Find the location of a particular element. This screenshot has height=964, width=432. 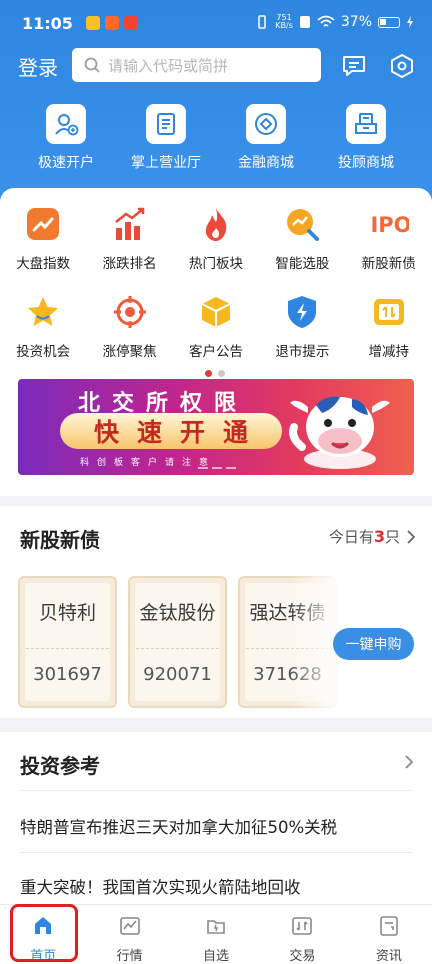

grid-item-opportunity: 投资机会 is located at coordinates (43, 326).